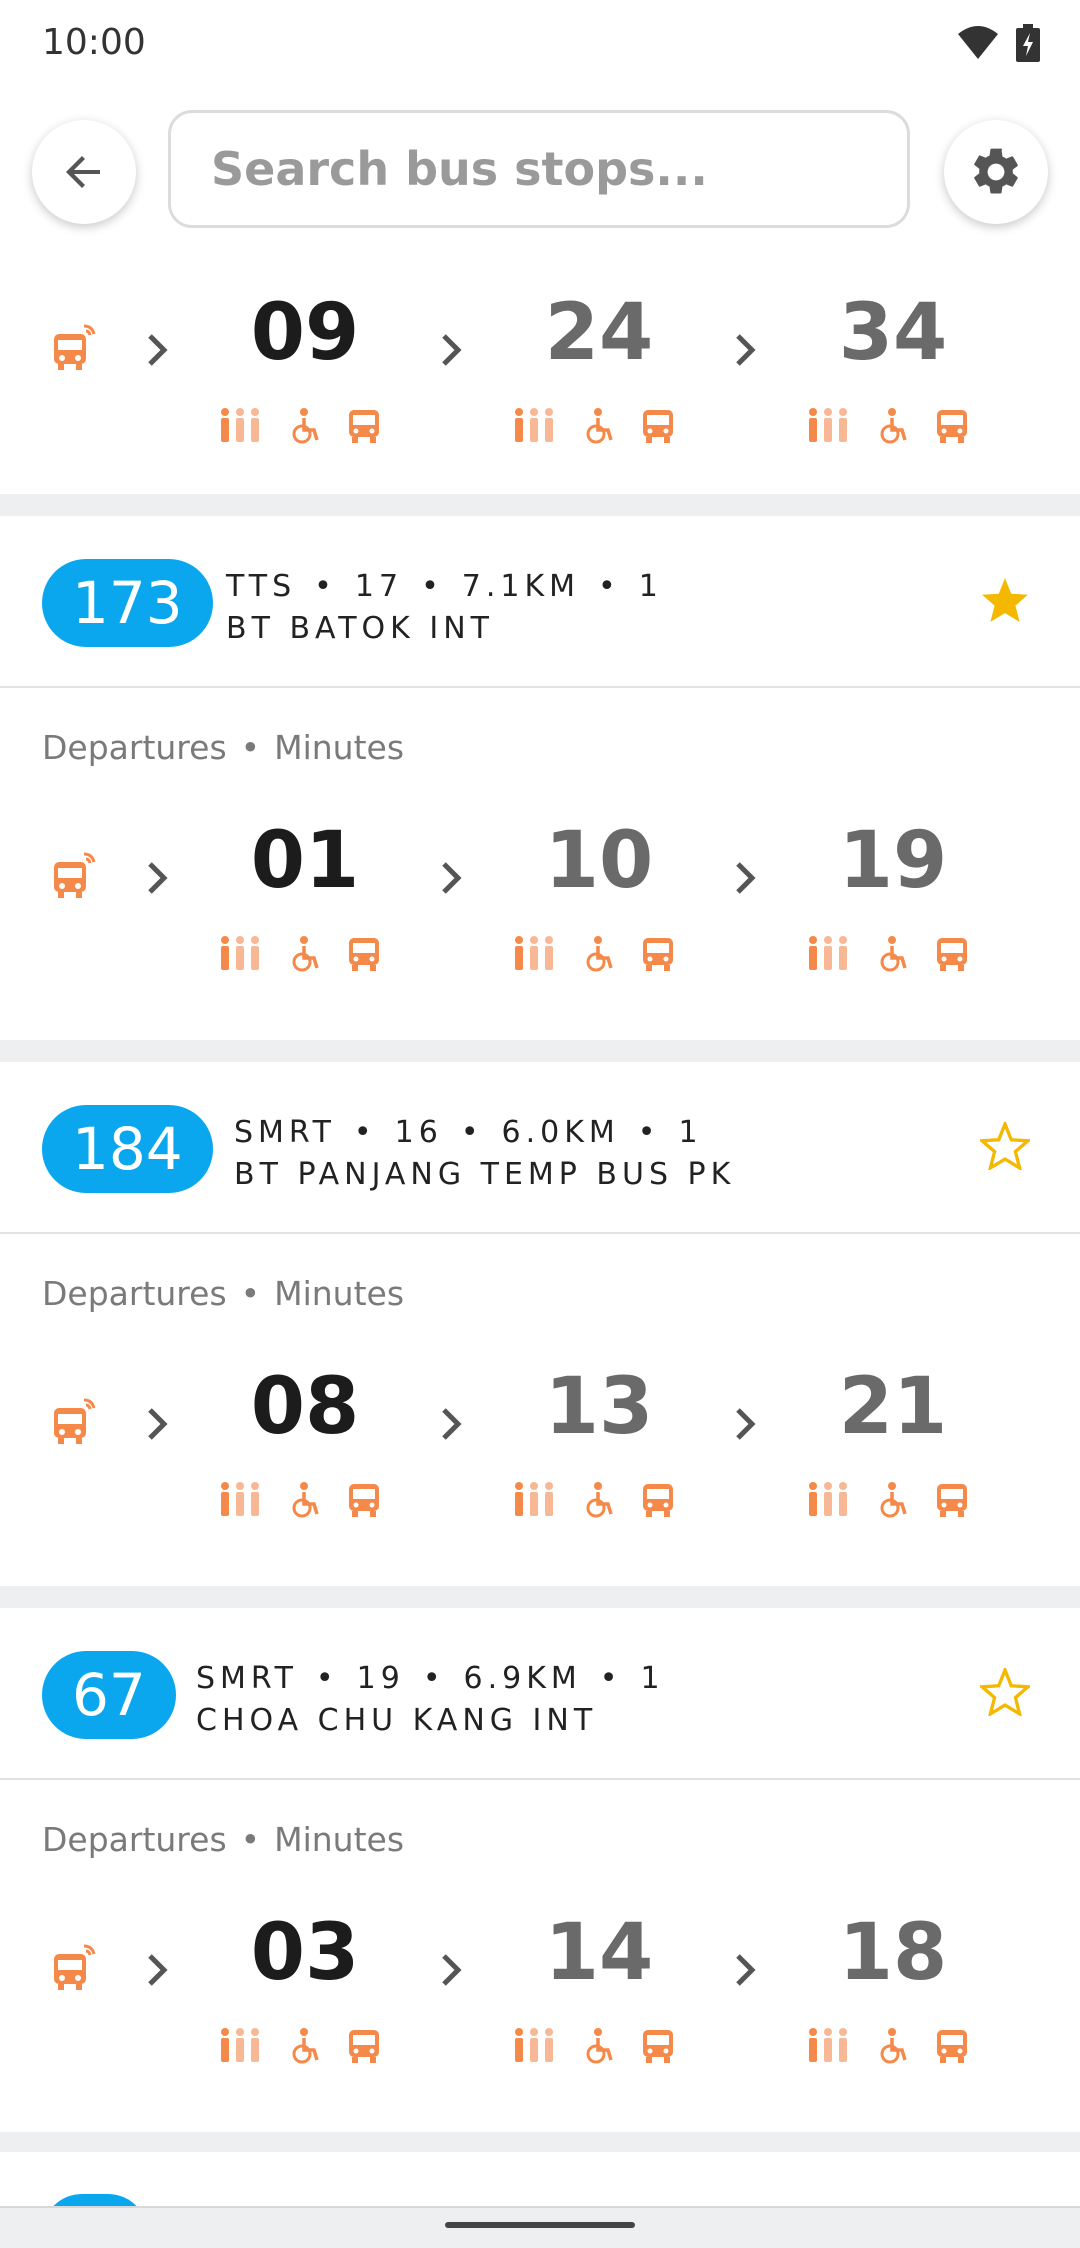 This screenshot has width=1080, height=2248. Describe the element at coordinates (893, 1953) in the screenshot. I see `arrival-minutes: 18` at that location.